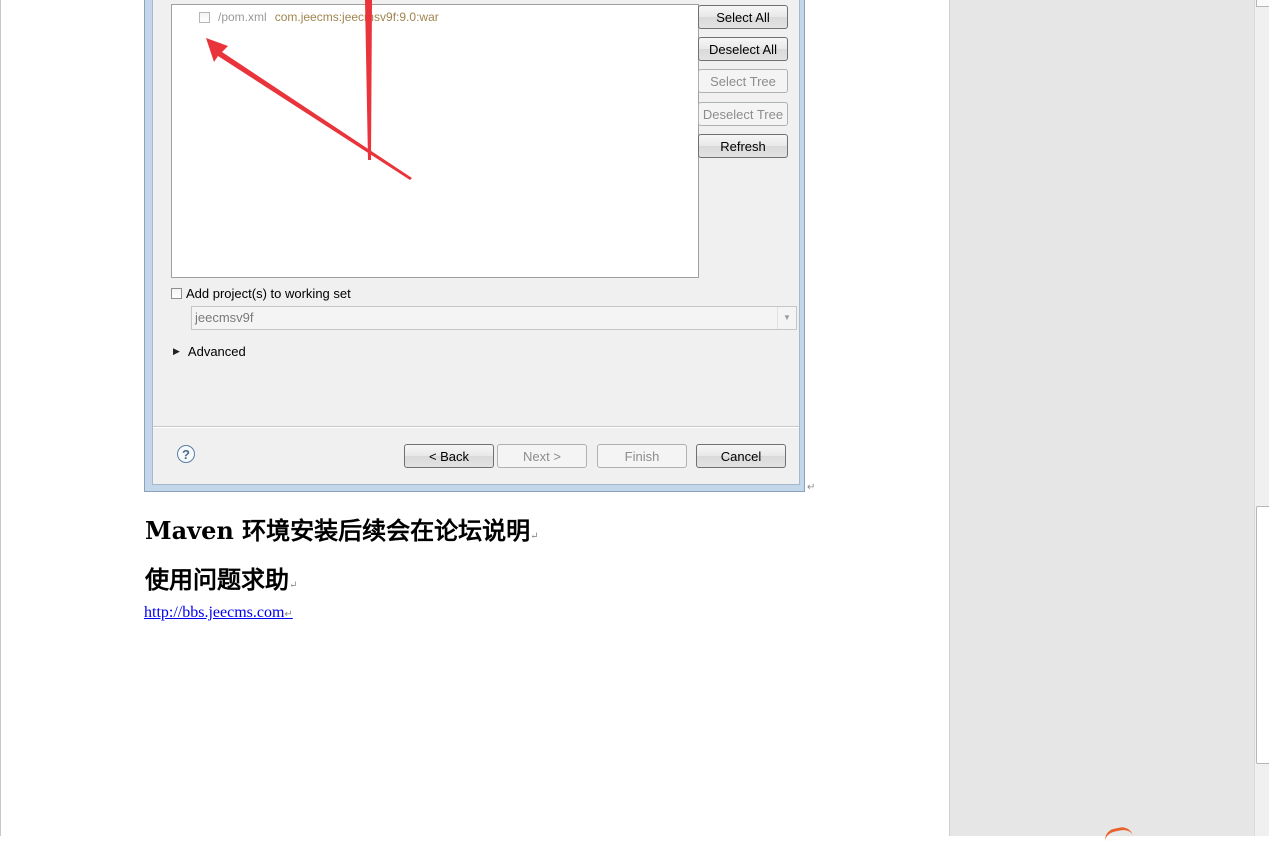 This screenshot has width=1269, height=842. What do you see at coordinates (224, 317) in the screenshot?
I see `working-set-combo-value: jeecmsv9f` at bounding box center [224, 317].